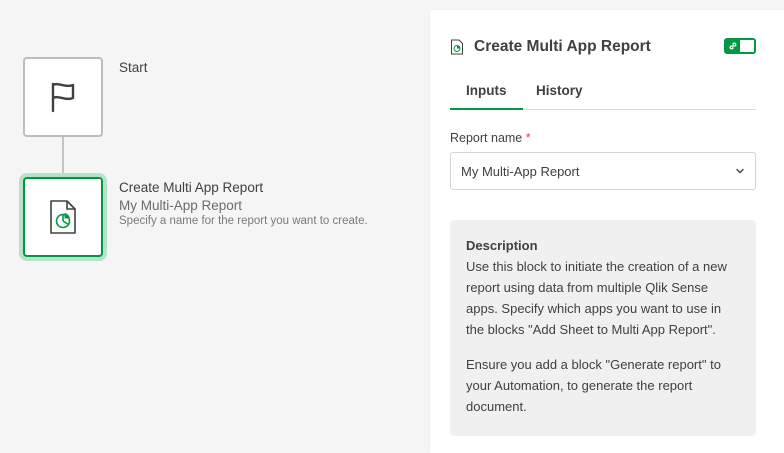  What do you see at coordinates (562, 46) in the screenshot?
I see `panel-title: Create Multi App Report` at bounding box center [562, 46].